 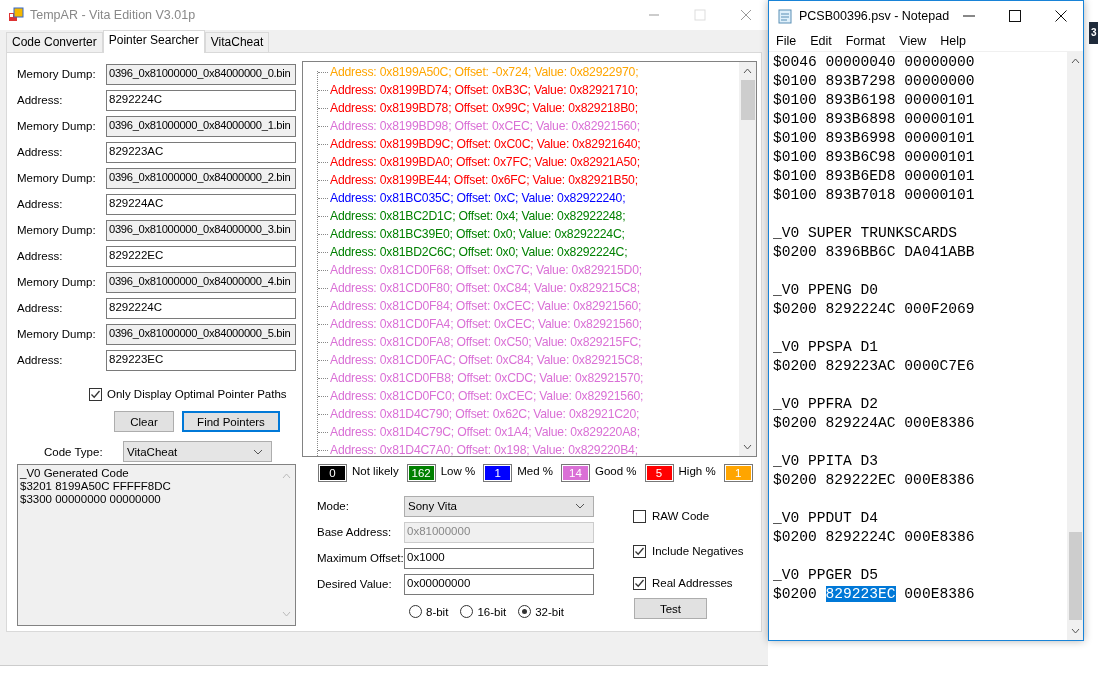 I want to click on text-line: $0200 829224AC 000E8386, so click(x=874, y=423).